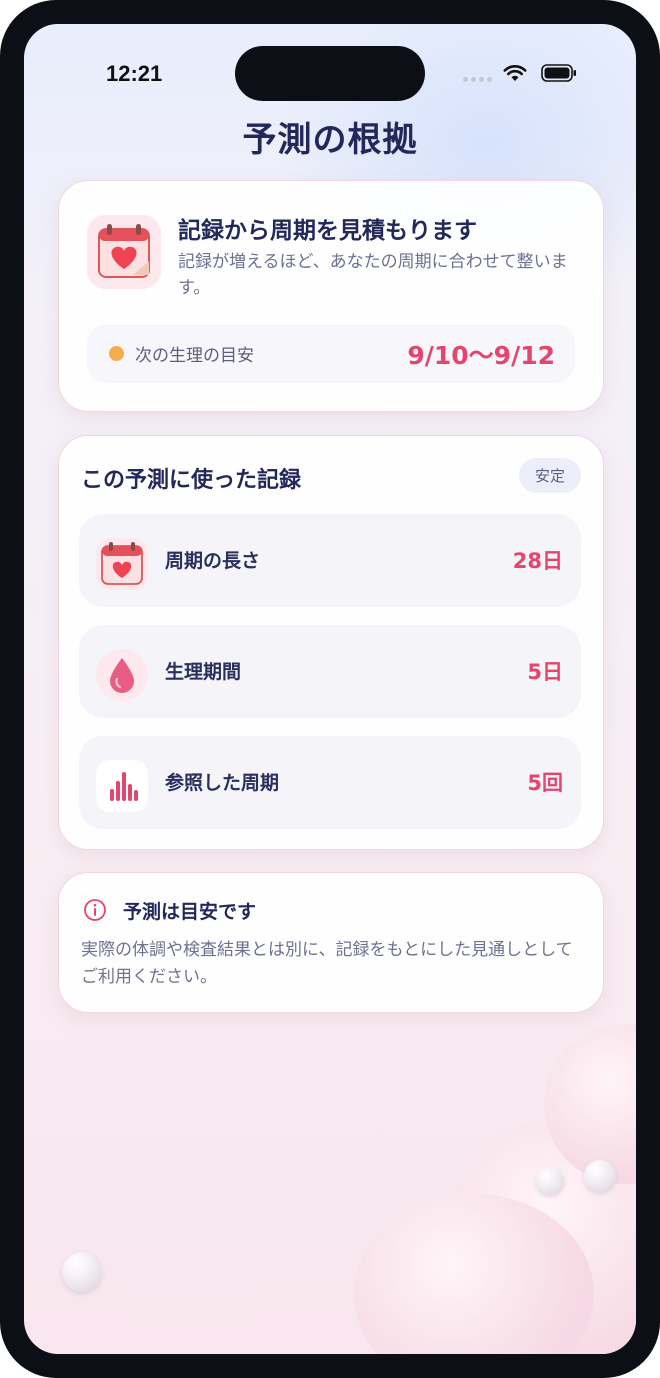  What do you see at coordinates (558, 73) in the screenshot?
I see `battery-icon` at bounding box center [558, 73].